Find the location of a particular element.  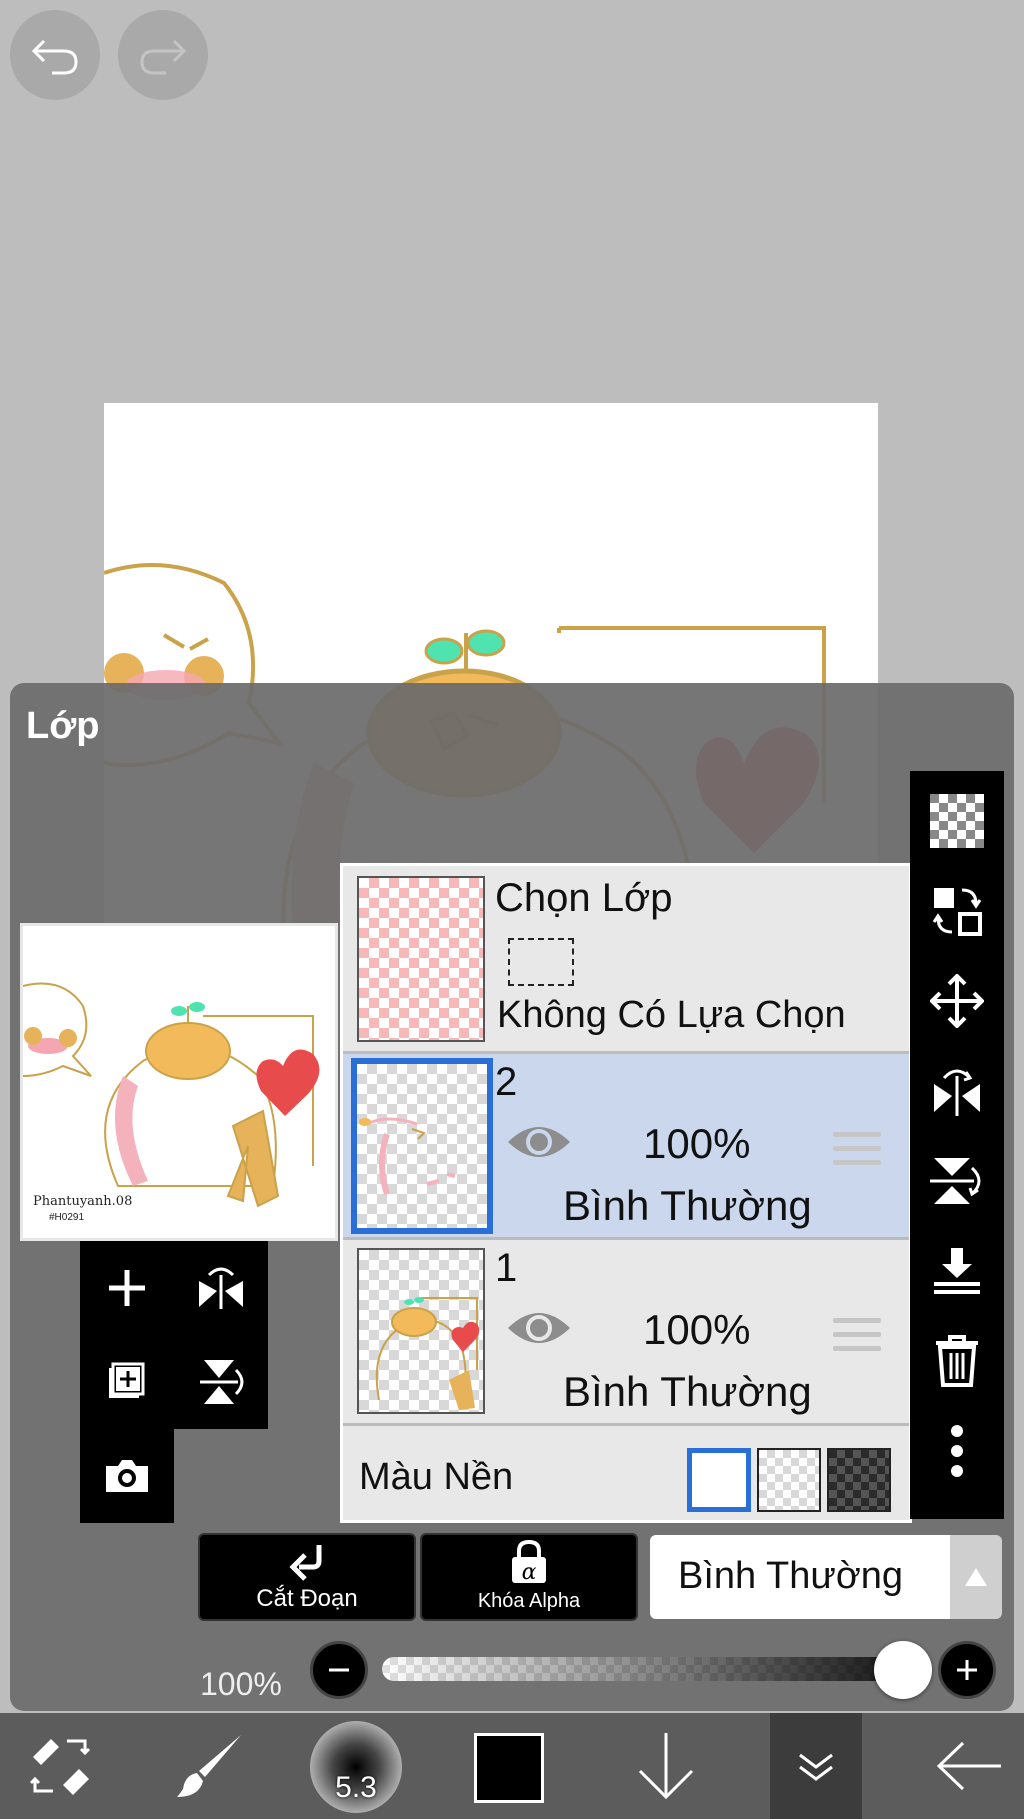

copy-layer-button is located at coordinates (127, 1382).